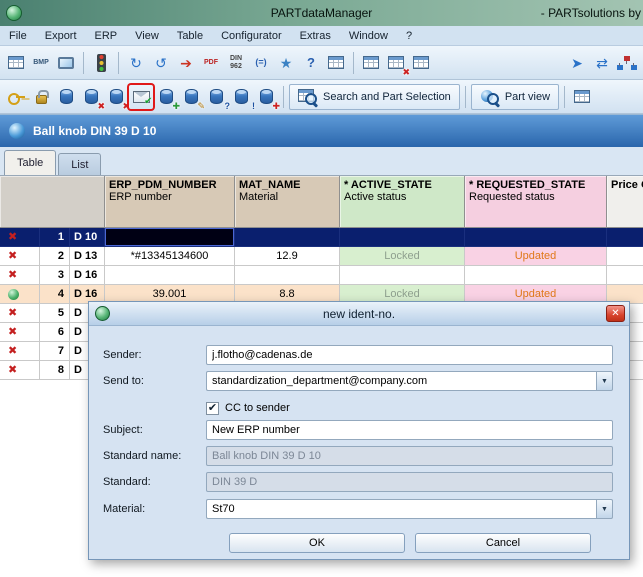 Image resolution: width=643 pixels, height=577 pixels. Describe the element at coordinates (55, 370) in the screenshot. I see `row-number-cell: 8` at that location.